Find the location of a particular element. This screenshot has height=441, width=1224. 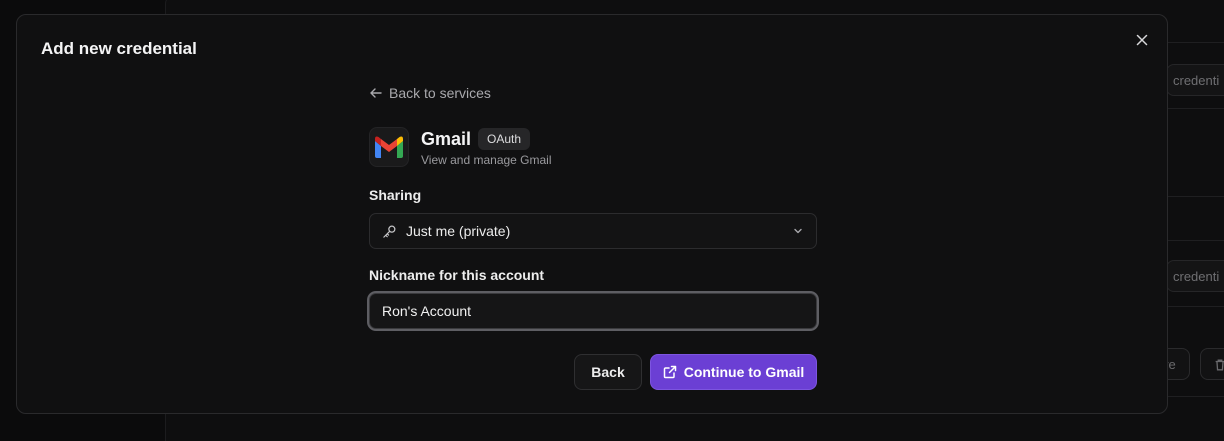

modal-title: Add new credential is located at coordinates (119, 48).